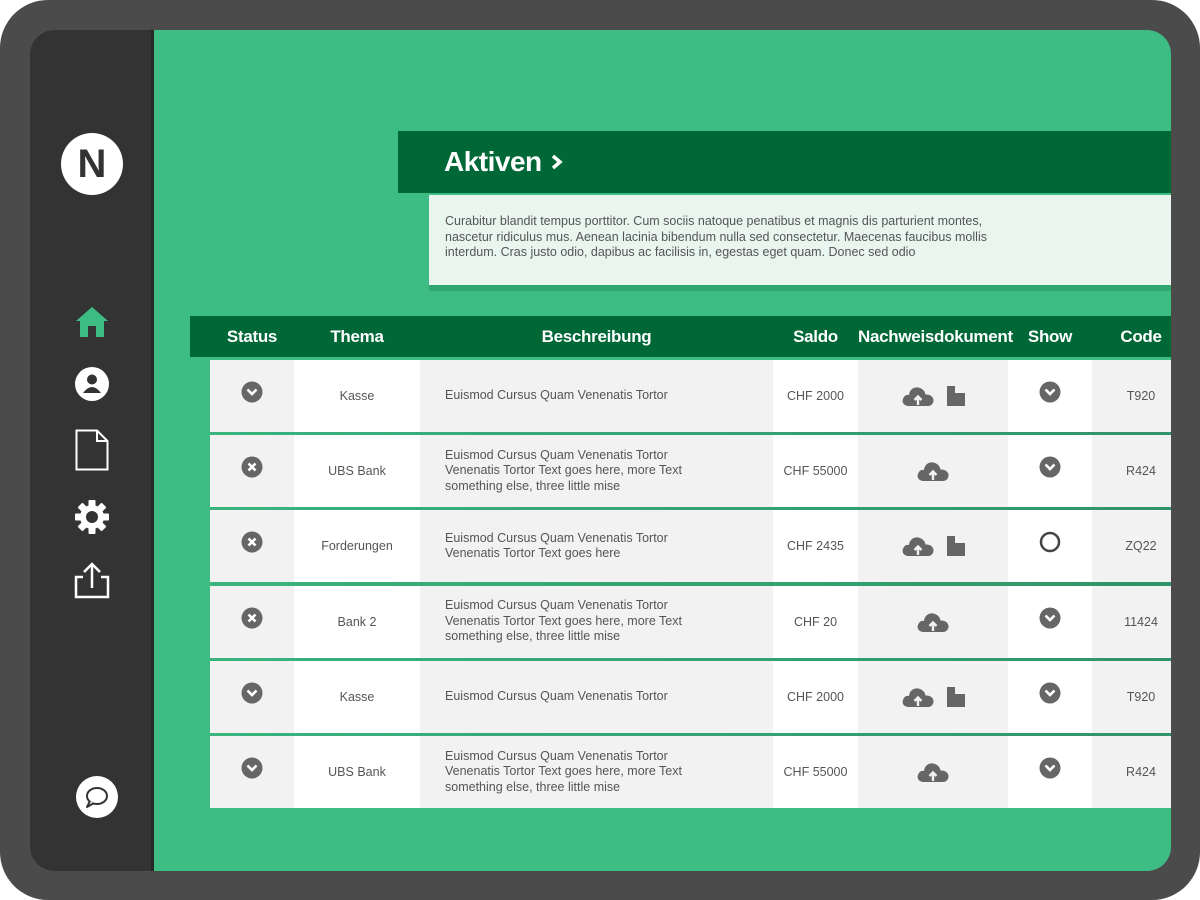  Describe the element at coordinates (815, 336) in the screenshot. I see `column-header-saldo: Saldo` at that location.